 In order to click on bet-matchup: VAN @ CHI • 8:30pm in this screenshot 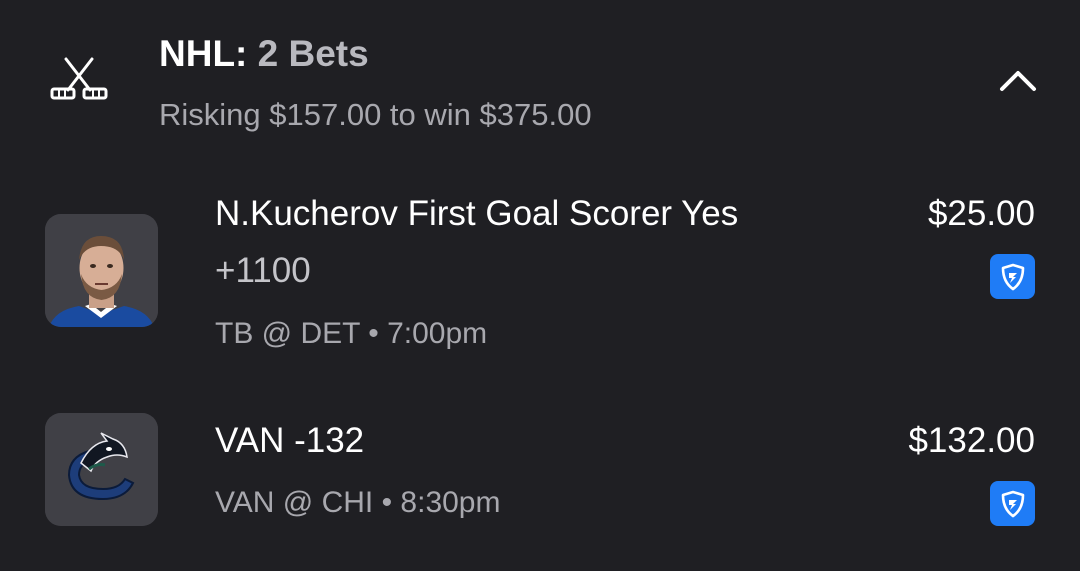, I will do `click(358, 502)`.